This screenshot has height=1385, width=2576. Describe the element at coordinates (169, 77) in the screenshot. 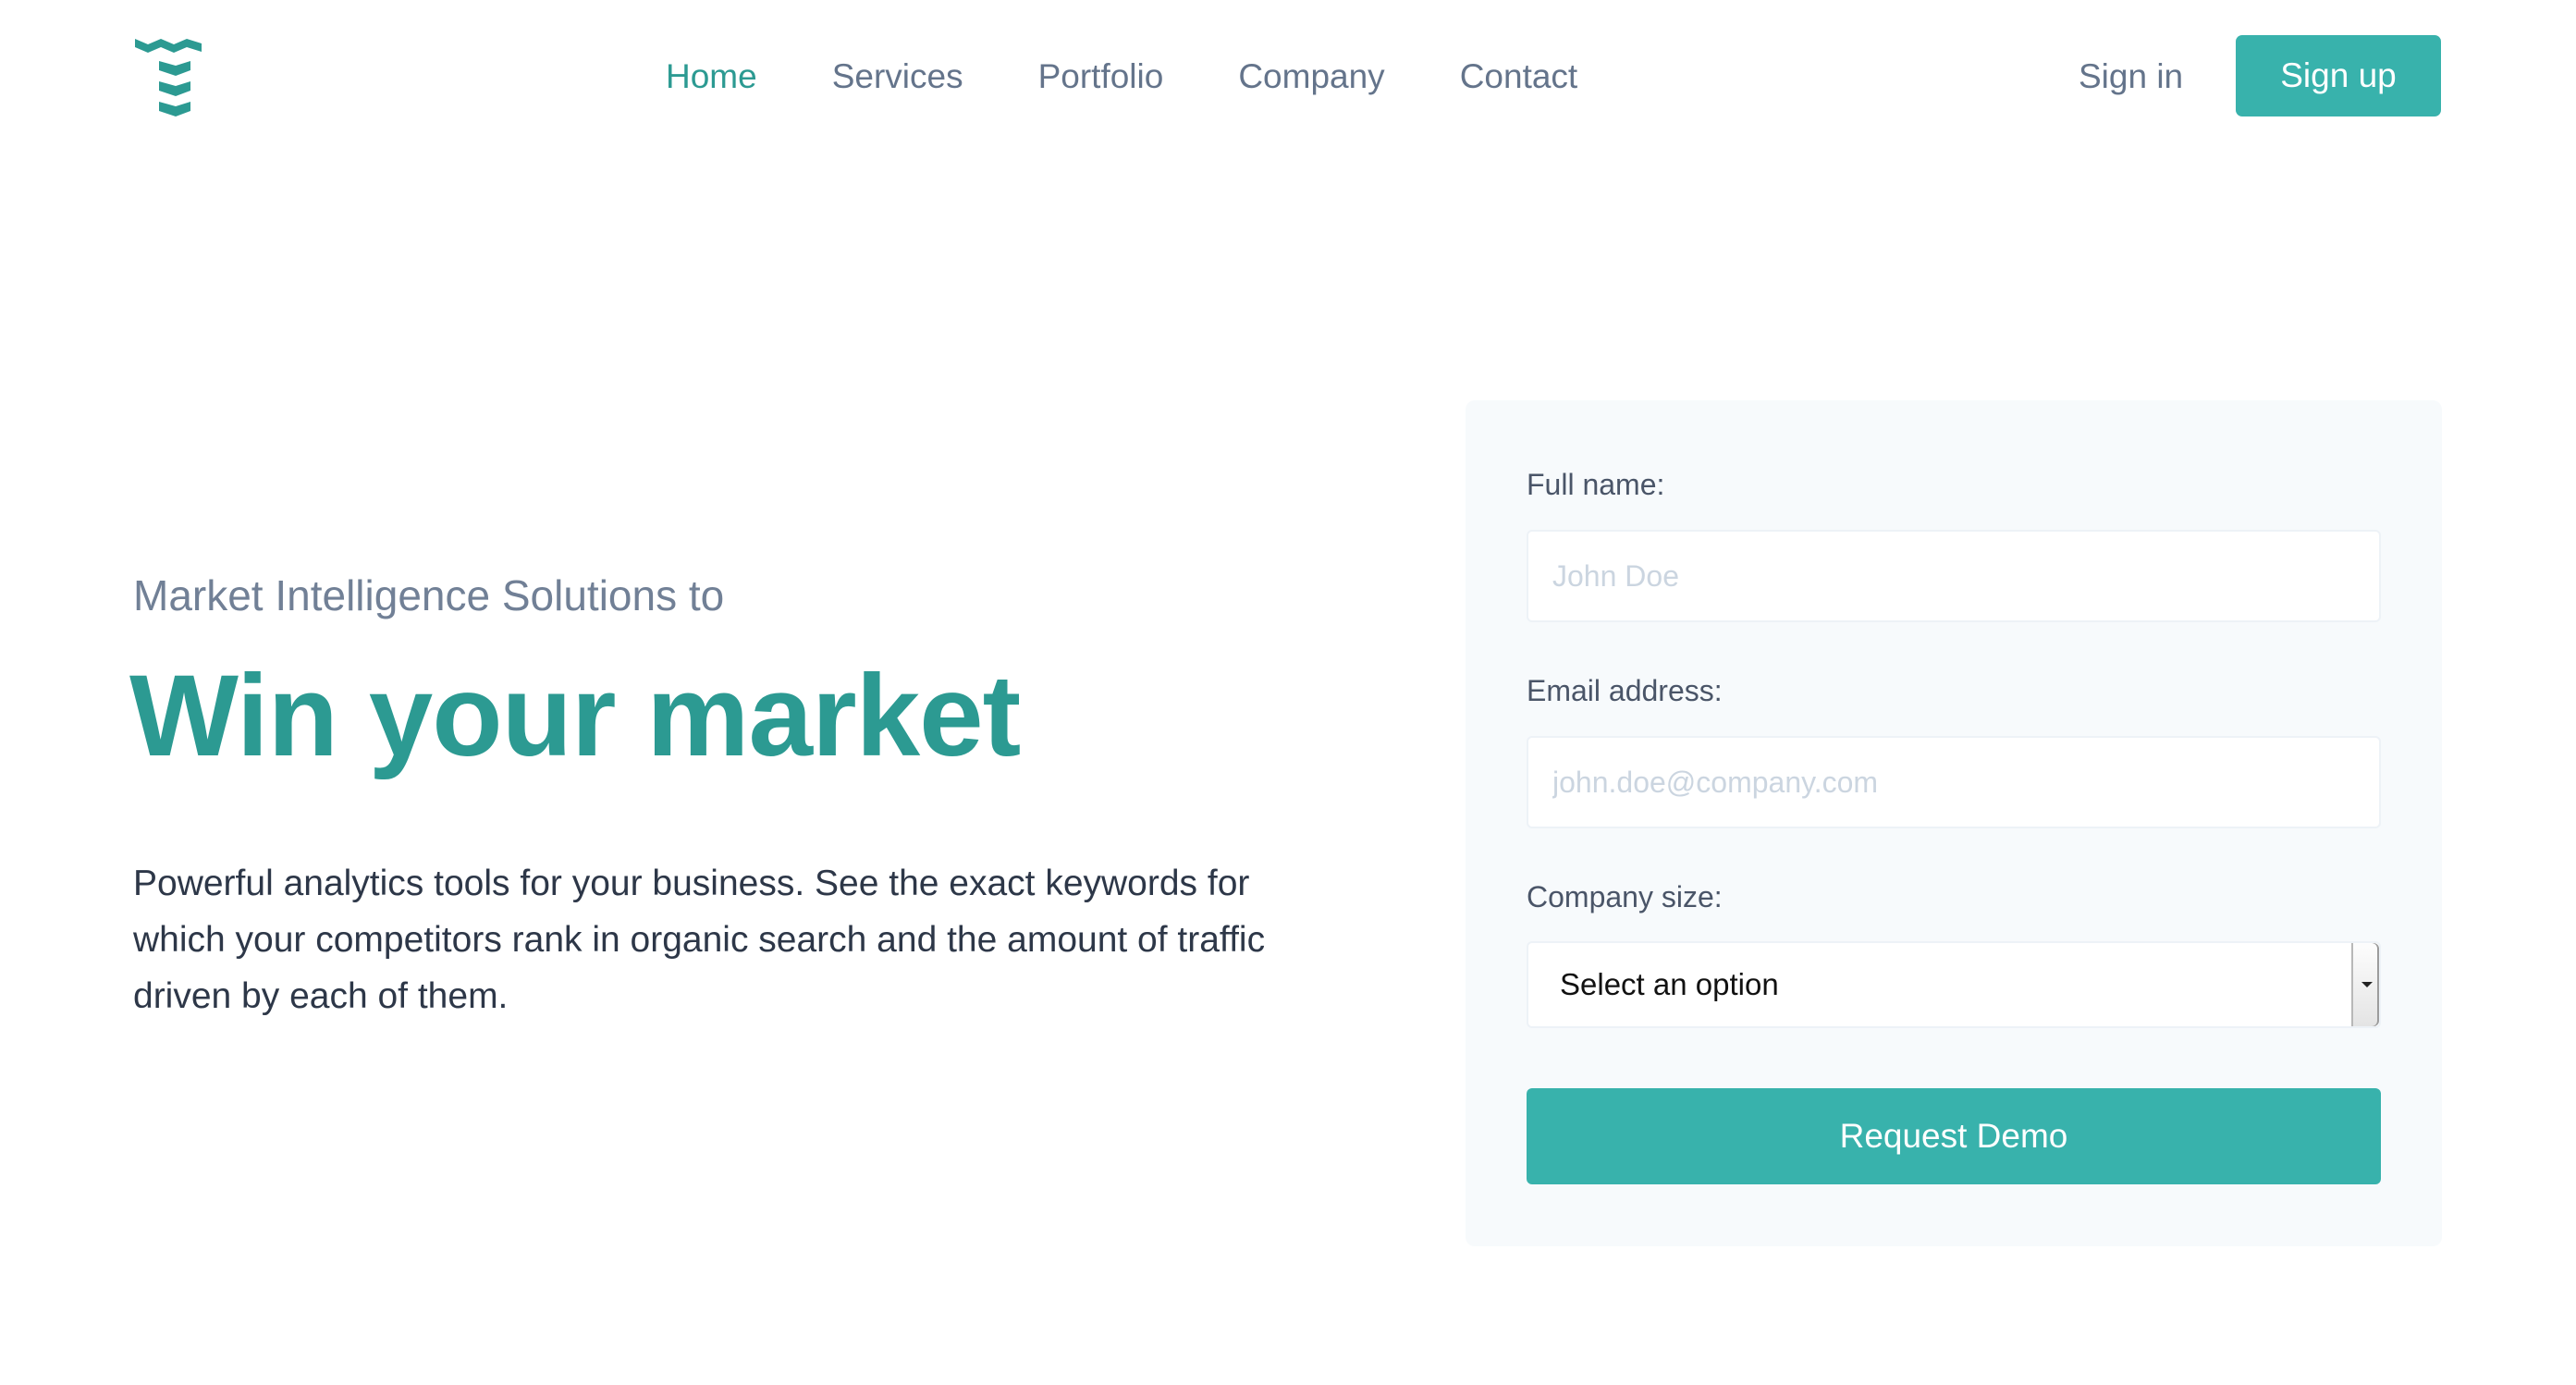

I see `logo-icon` at that location.